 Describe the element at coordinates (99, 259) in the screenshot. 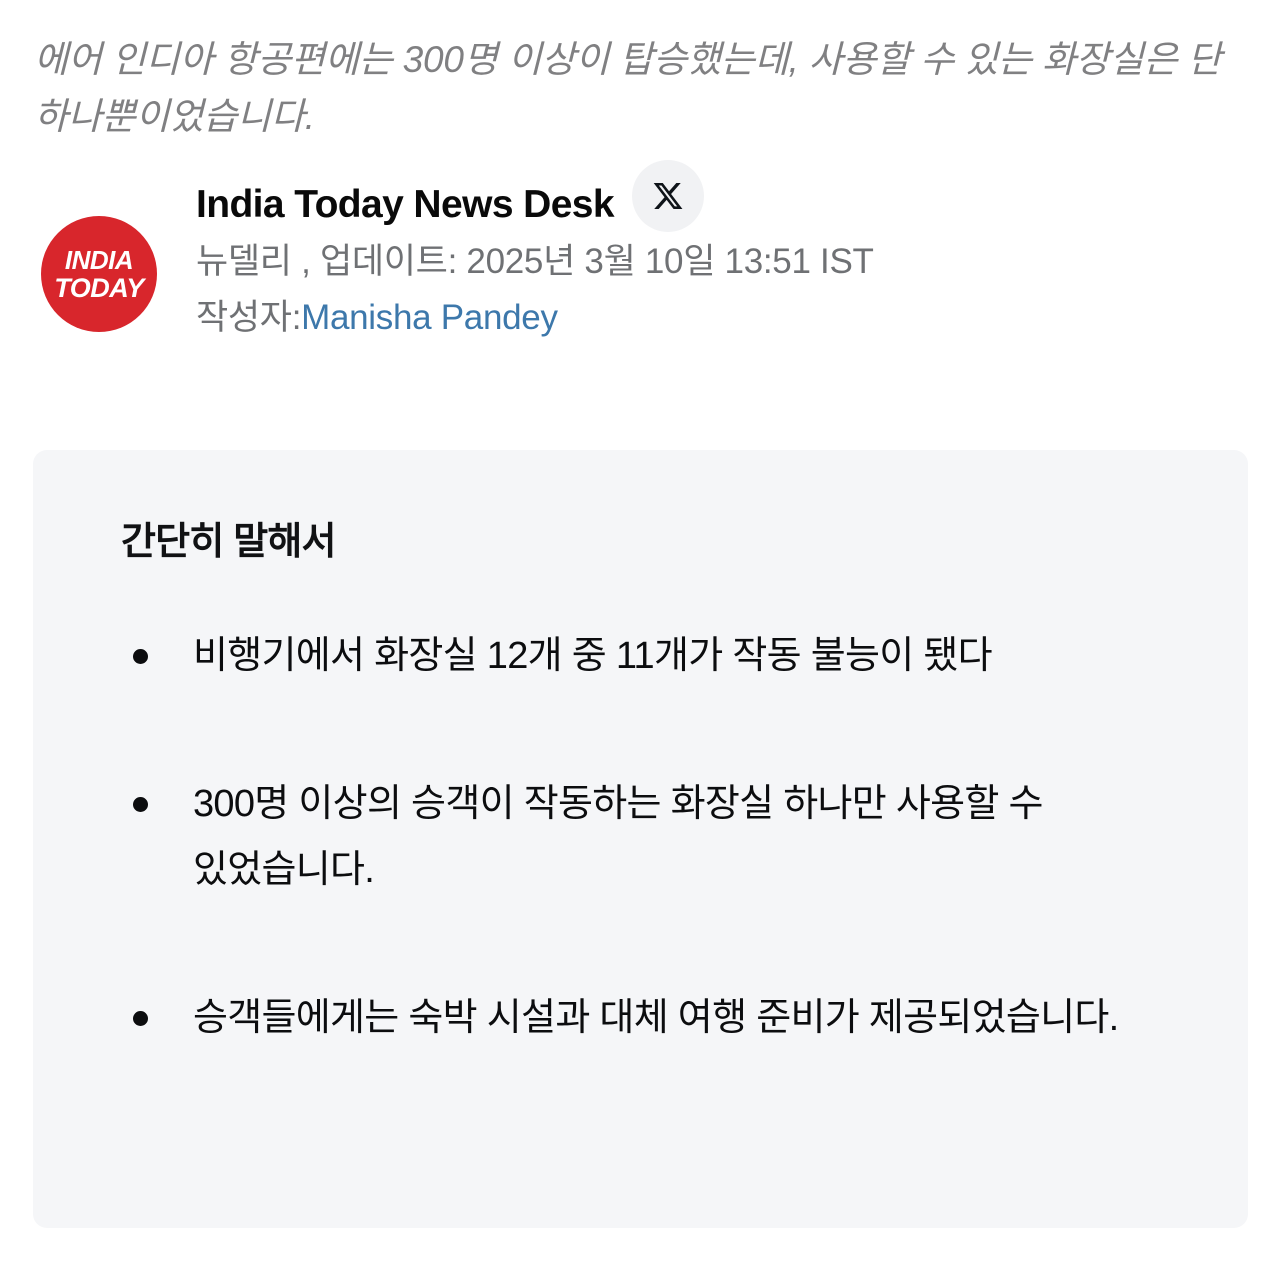

I see `logo-line-1: INDIA` at that location.